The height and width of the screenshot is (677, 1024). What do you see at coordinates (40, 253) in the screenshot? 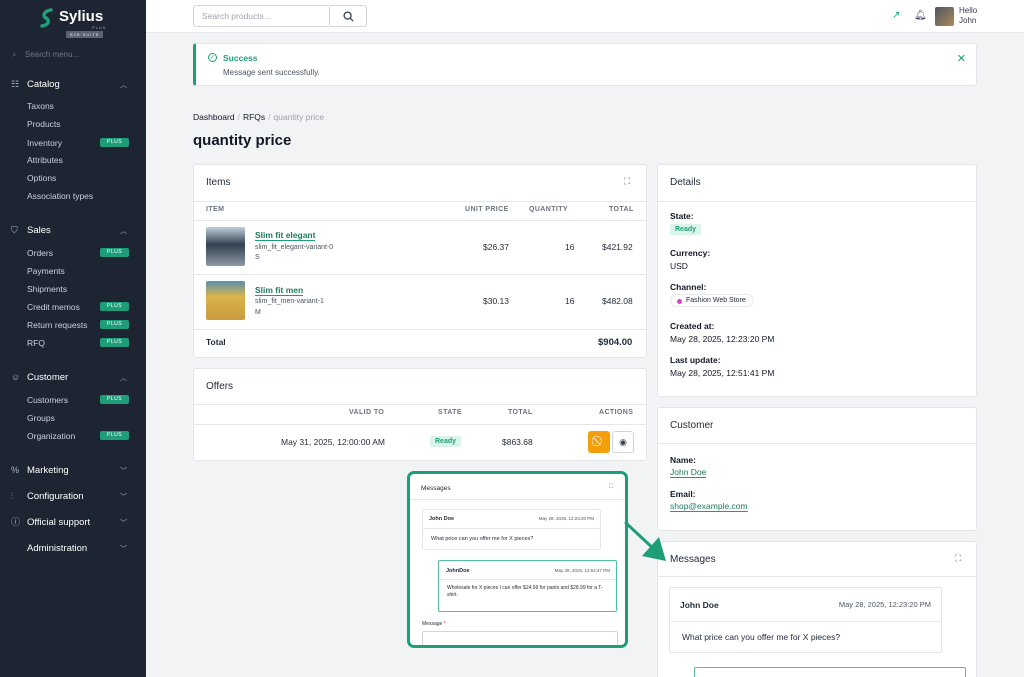
I see `sidebar-item-orders: Orders` at bounding box center [40, 253].